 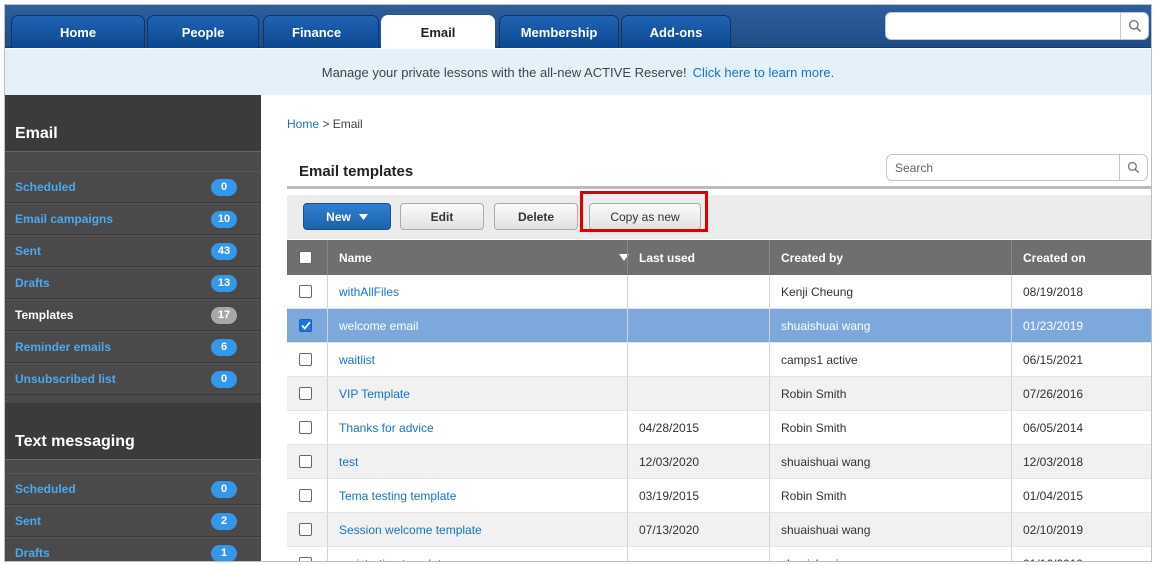 I want to click on last-used-cell: 04/28/2015, so click(x=669, y=427).